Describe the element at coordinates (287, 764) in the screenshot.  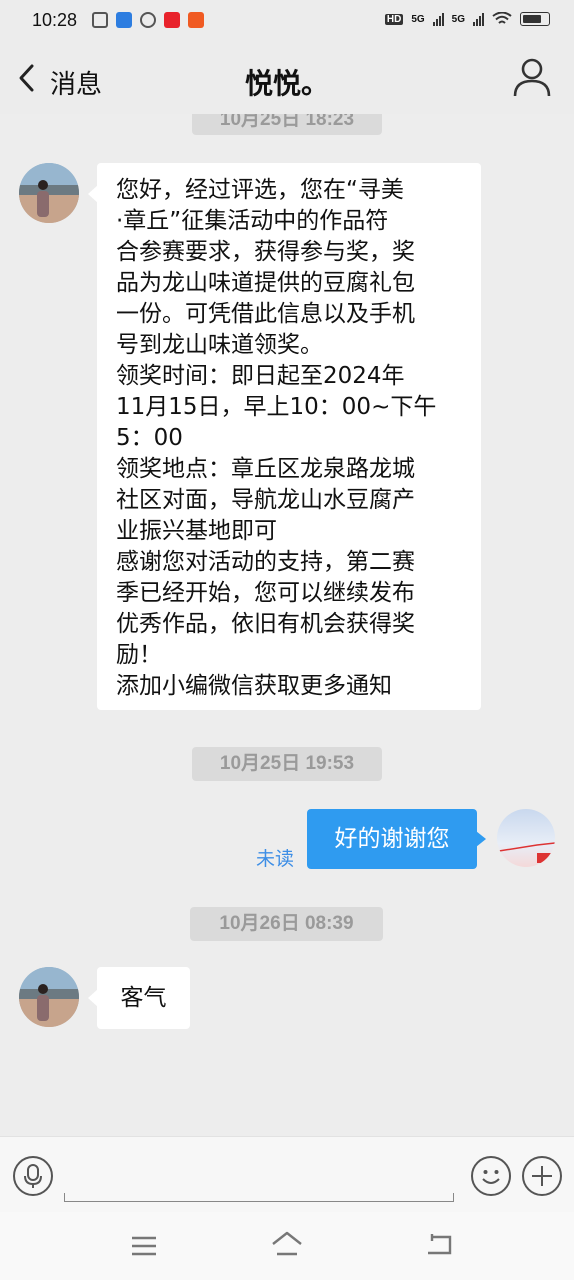
I see `timestamp: 10月25日 19:53` at that location.